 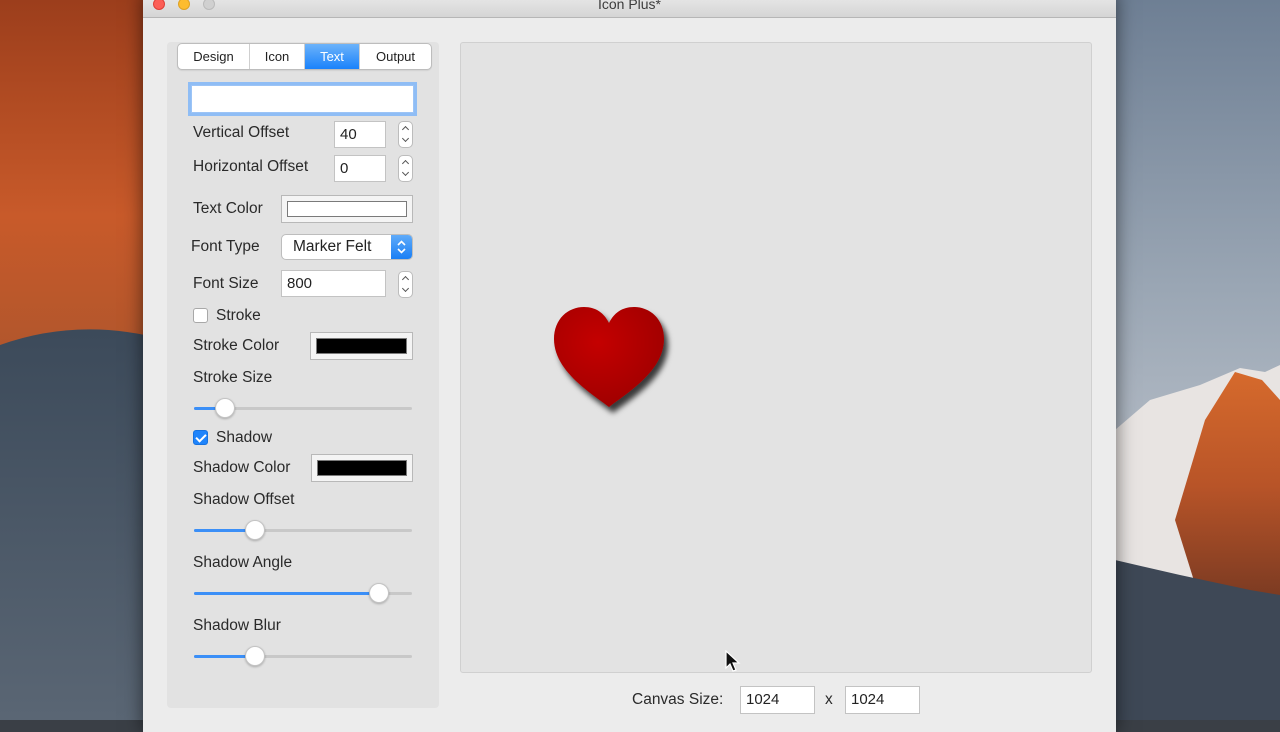 What do you see at coordinates (287, 593) in the screenshot?
I see `shadow-angle-fill` at bounding box center [287, 593].